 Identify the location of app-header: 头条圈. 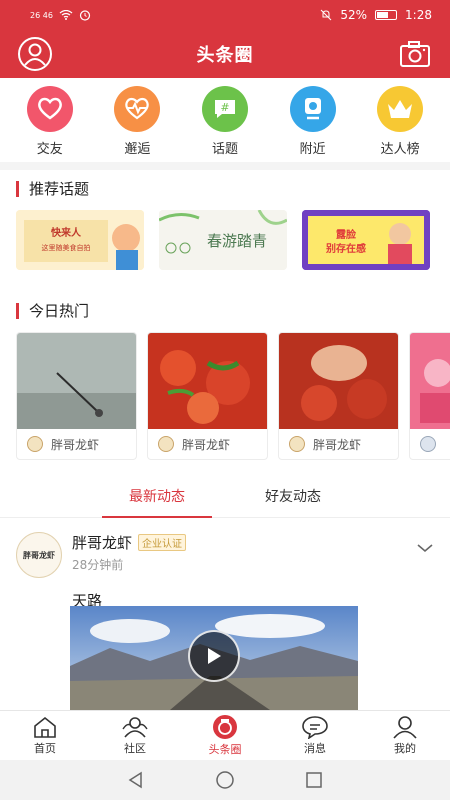
(225, 54).